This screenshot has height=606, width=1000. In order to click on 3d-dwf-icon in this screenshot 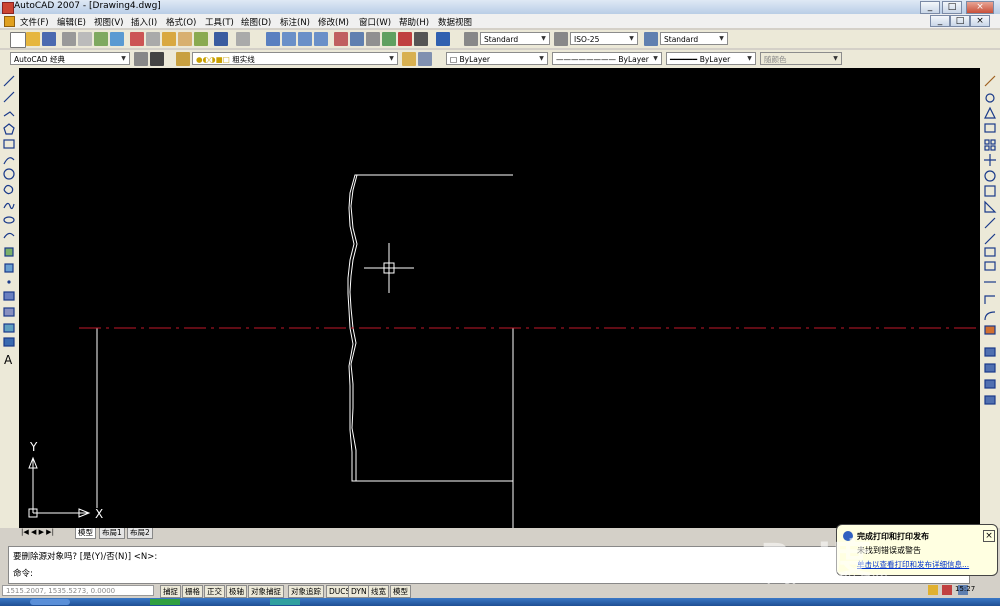, I will do `click(117, 39)`.